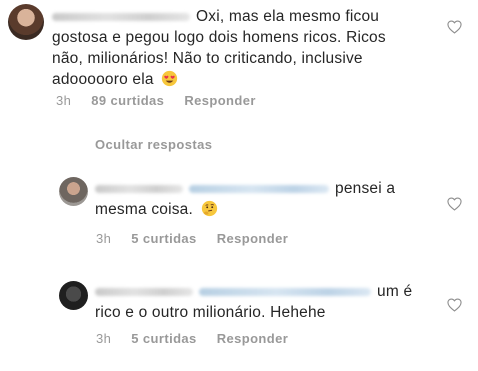 The image size is (478, 371). Describe the element at coordinates (395, 291) in the screenshot. I see `comment-line: um é` at that location.